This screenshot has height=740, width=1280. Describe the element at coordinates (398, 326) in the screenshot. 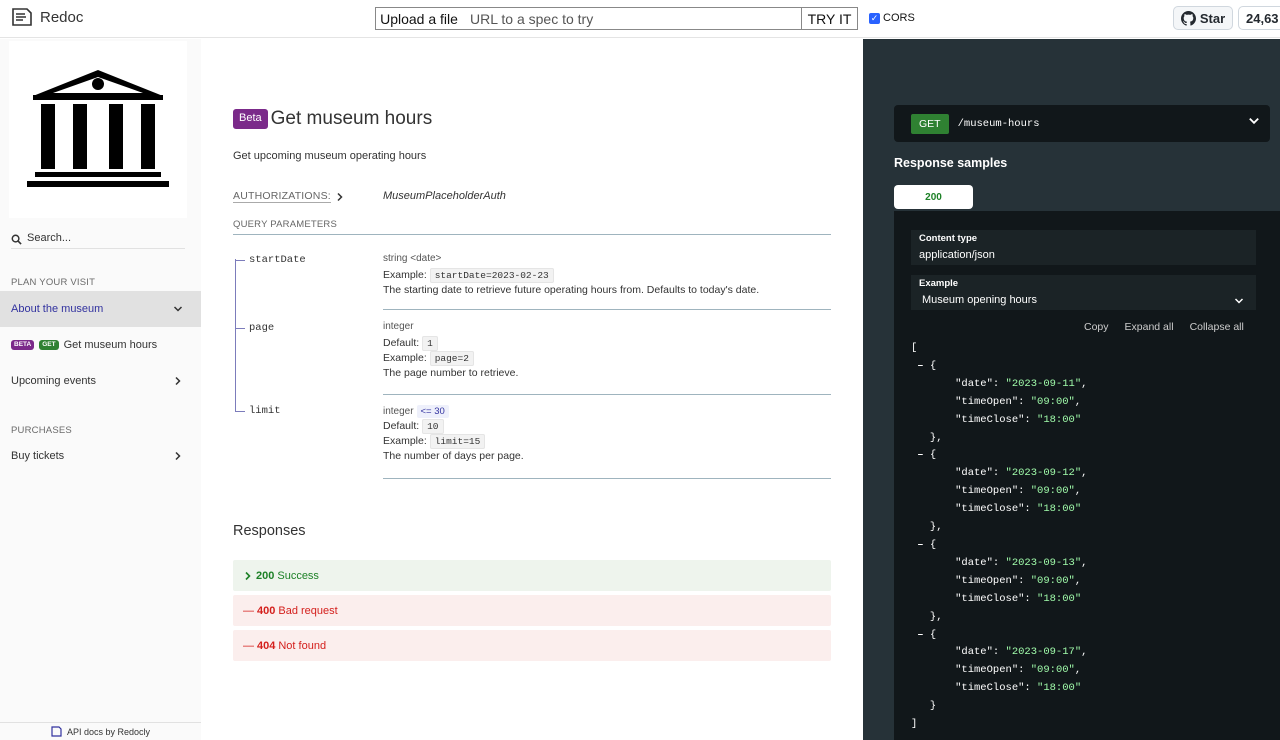

I see `param-type: integer` at that location.